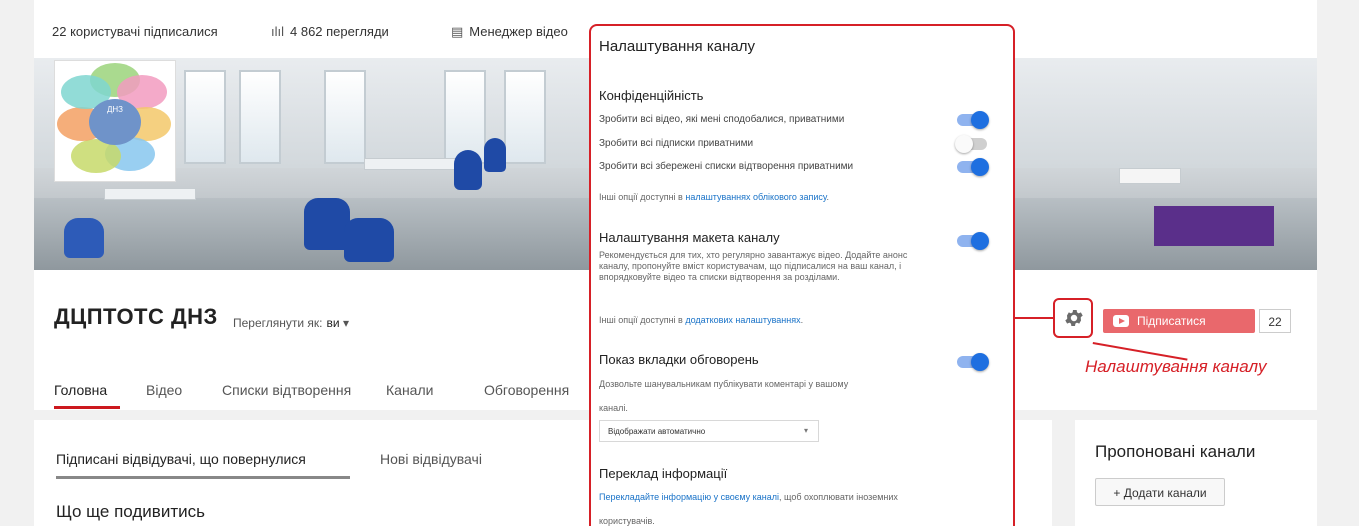  I want to click on channel-settings-button, so click(1073, 318).